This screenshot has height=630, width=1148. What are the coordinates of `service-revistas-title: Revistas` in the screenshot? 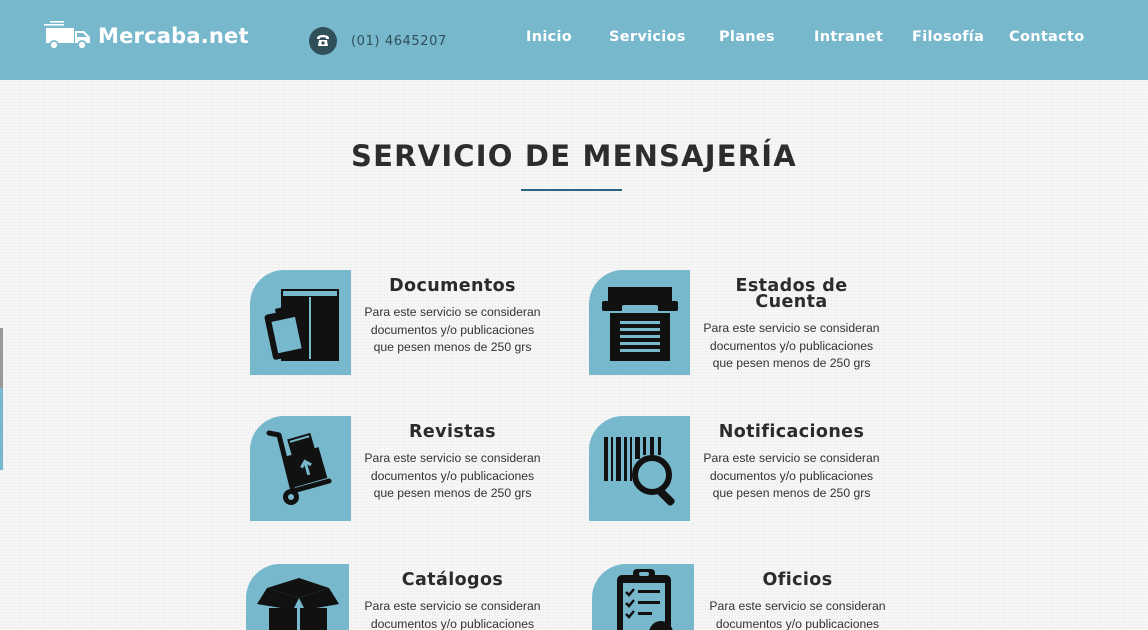 It's located at (452, 432).